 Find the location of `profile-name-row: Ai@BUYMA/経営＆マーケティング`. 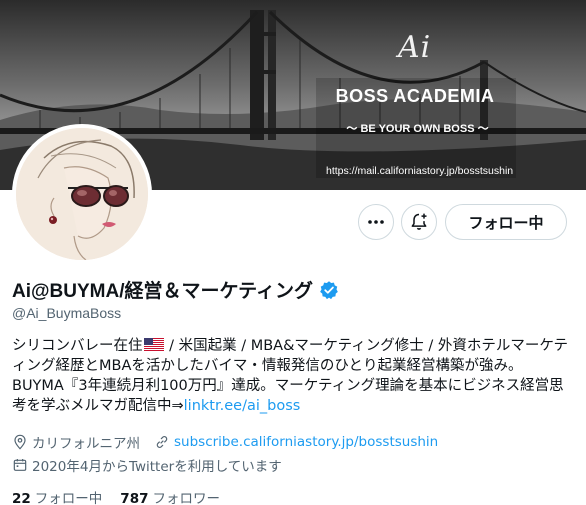

profile-name-row: Ai@BUYMA/経営＆マーケティング is located at coordinates (175, 289).